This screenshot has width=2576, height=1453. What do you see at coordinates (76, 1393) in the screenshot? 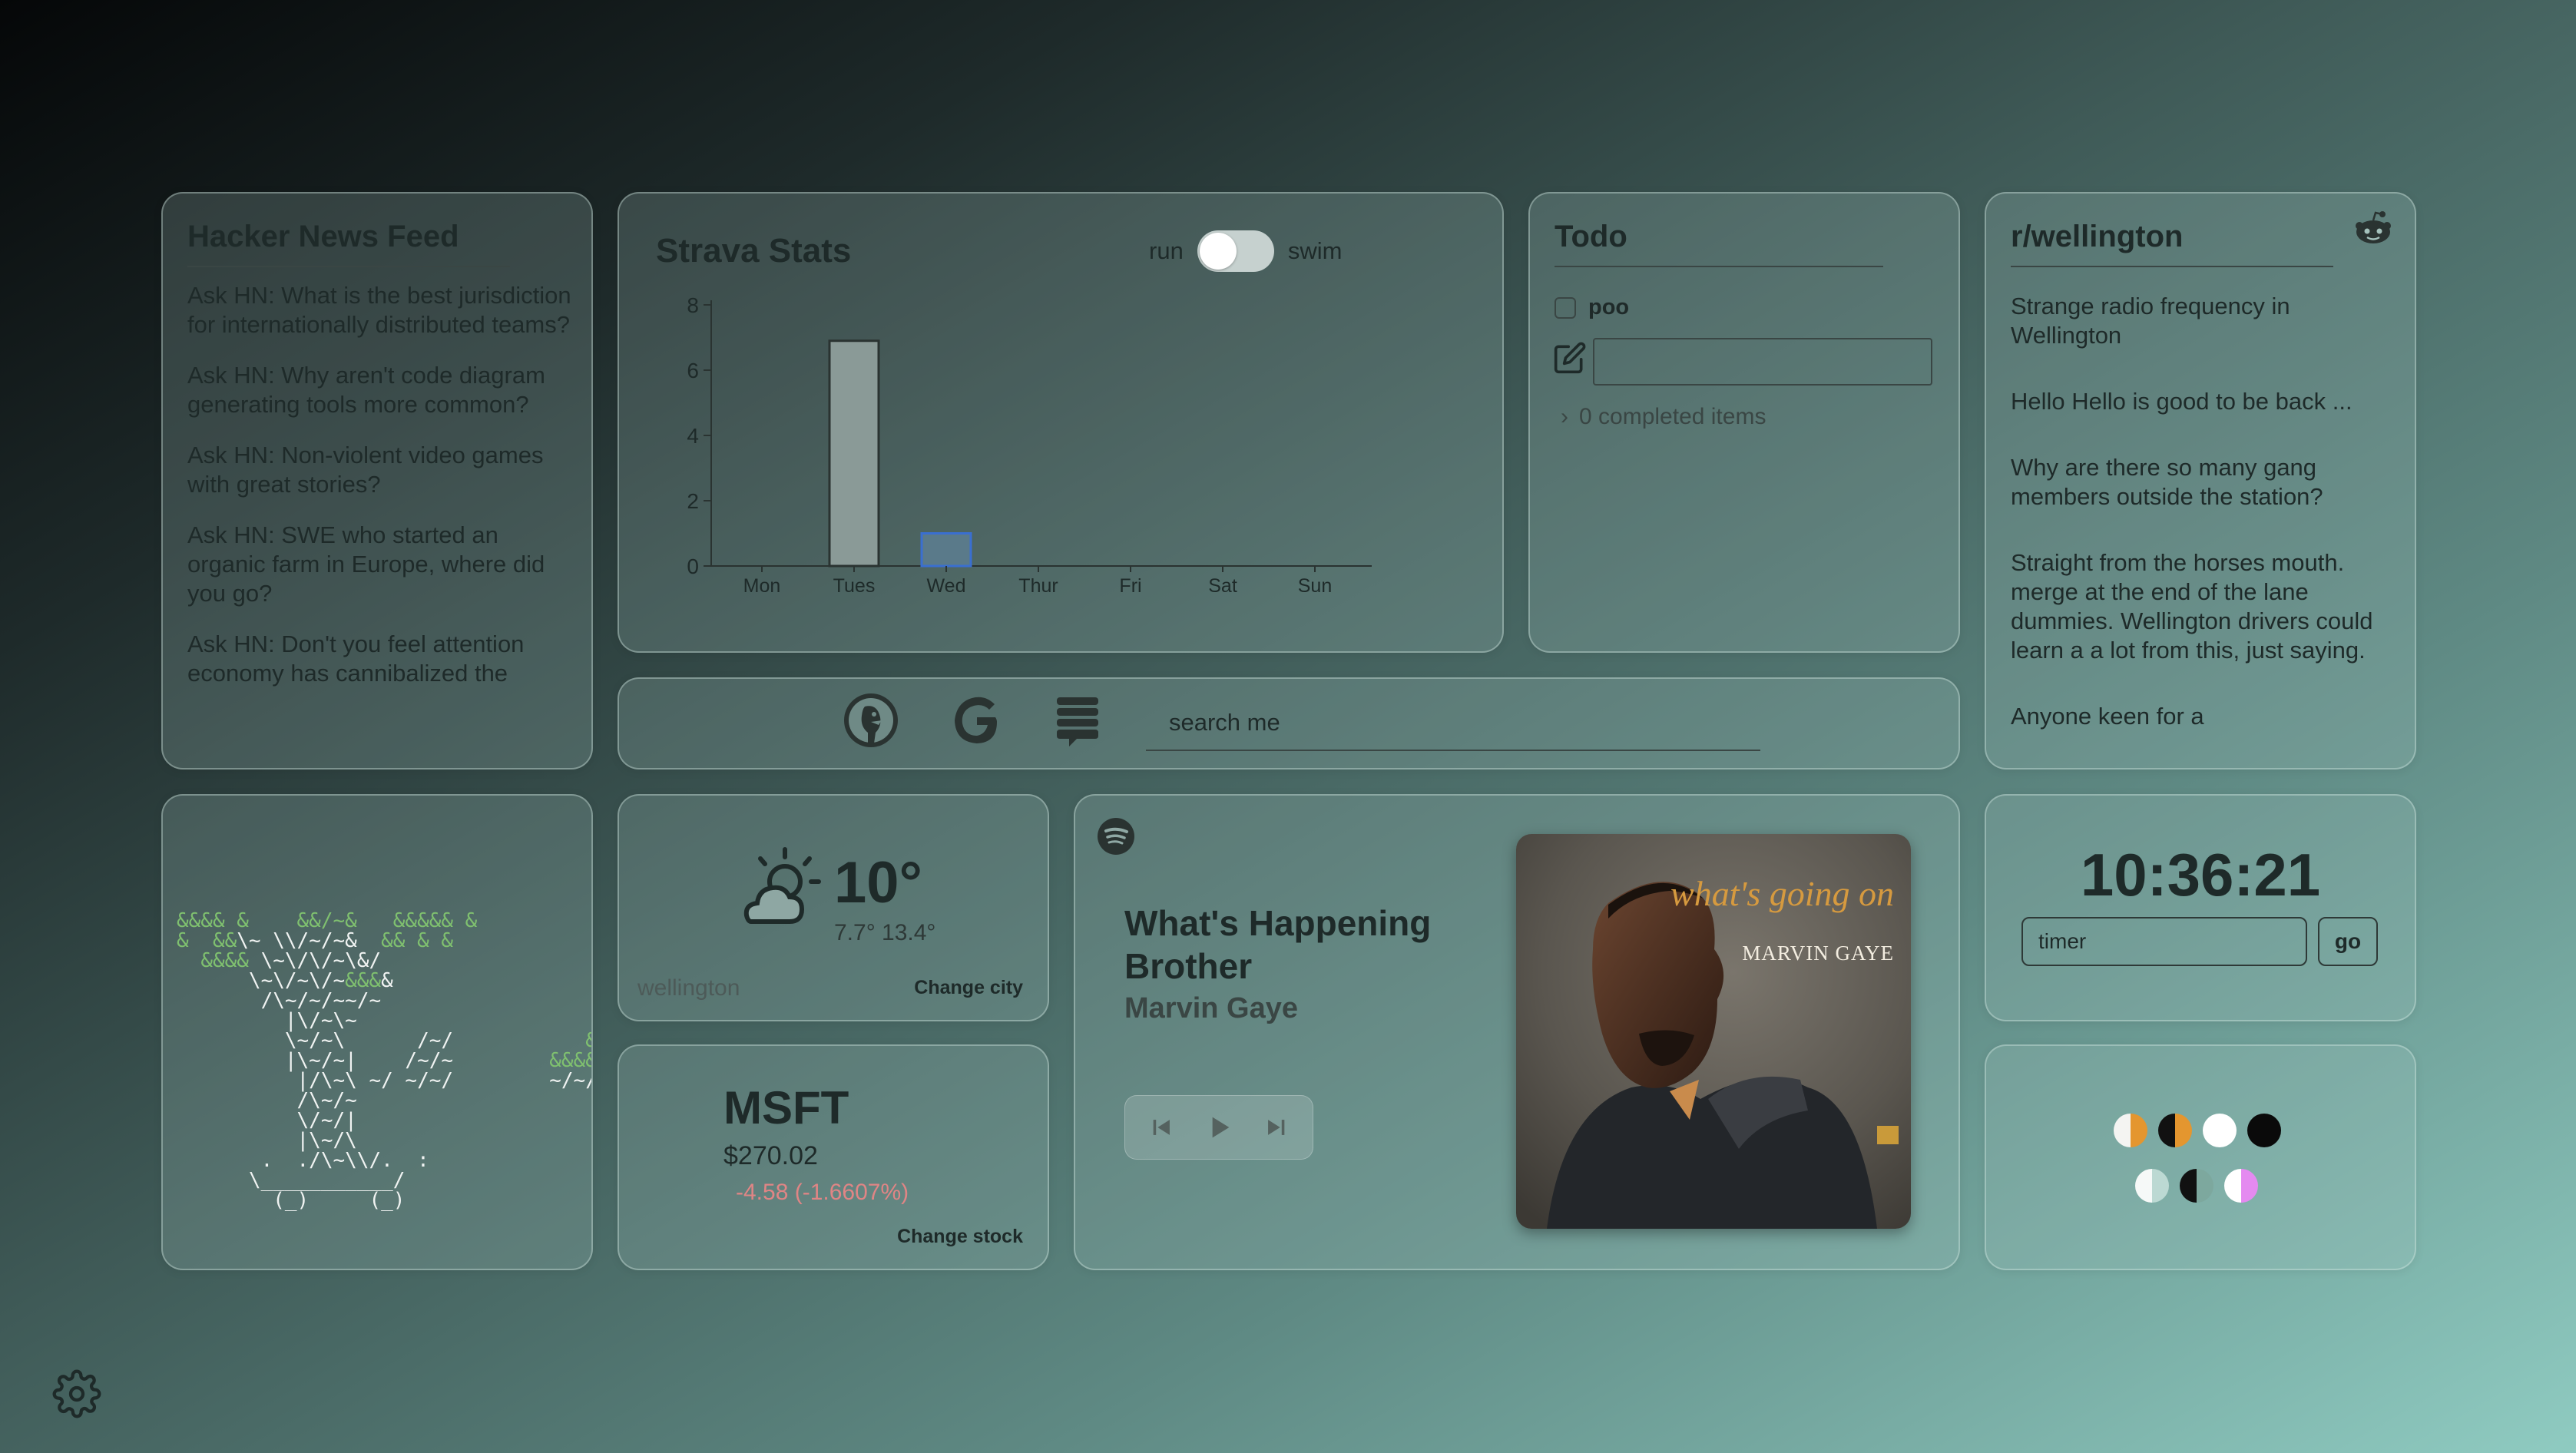
I see `gear-icon` at bounding box center [76, 1393].